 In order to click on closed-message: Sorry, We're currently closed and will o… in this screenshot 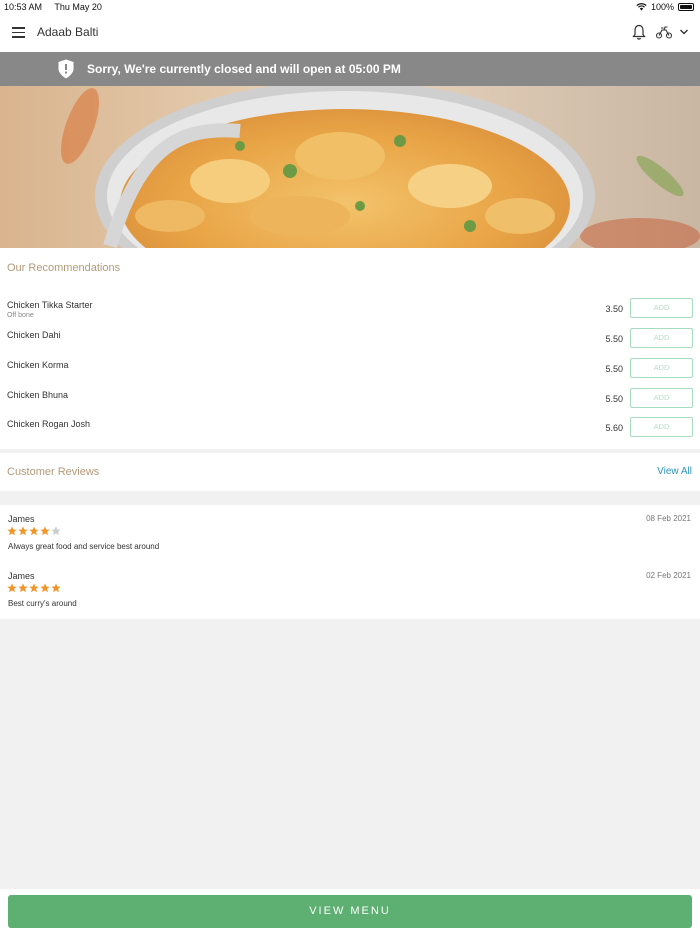, I will do `click(244, 69)`.